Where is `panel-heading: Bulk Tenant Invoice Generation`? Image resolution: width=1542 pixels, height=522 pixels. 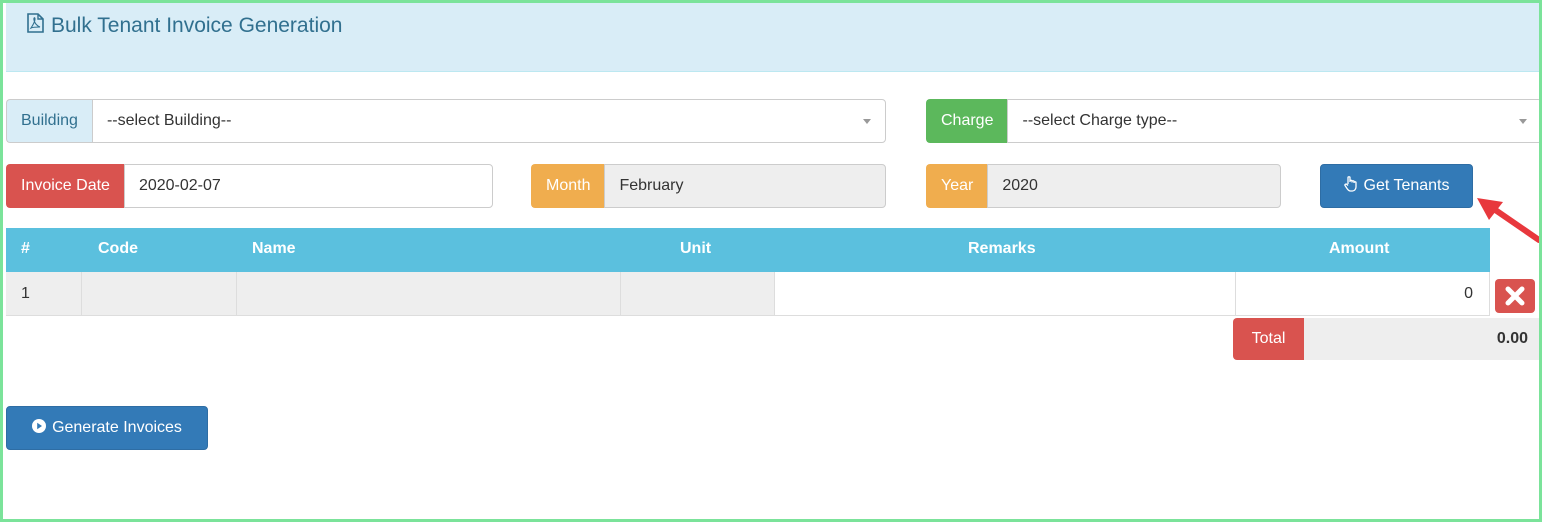 panel-heading: Bulk Tenant Invoice Generation is located at coordinates (772, 37).